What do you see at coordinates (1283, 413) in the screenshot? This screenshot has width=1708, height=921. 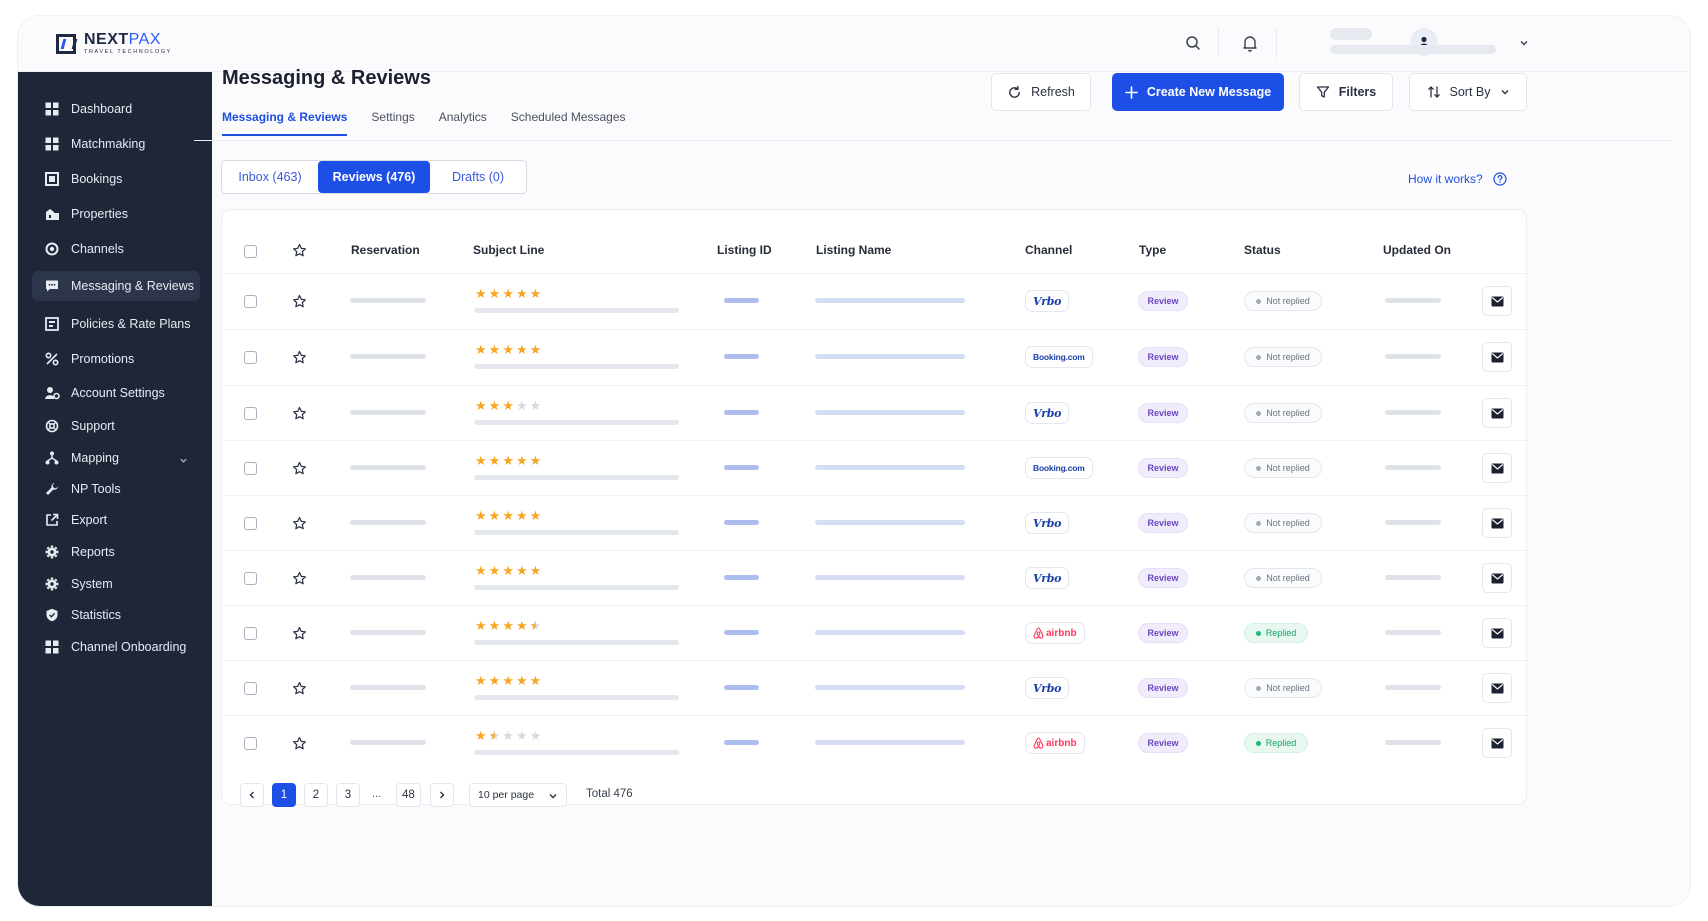 I see `status-badge: Not replied` at bounding box center [1283, 413].